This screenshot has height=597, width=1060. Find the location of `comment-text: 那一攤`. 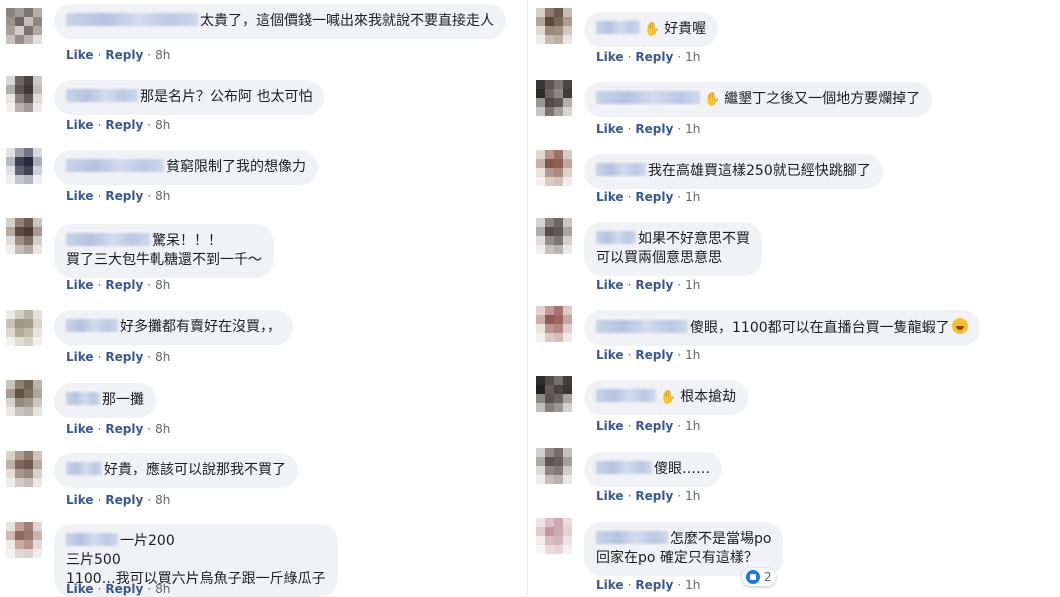

comment-text: 那一攤 is located at coordinates (123, 400).